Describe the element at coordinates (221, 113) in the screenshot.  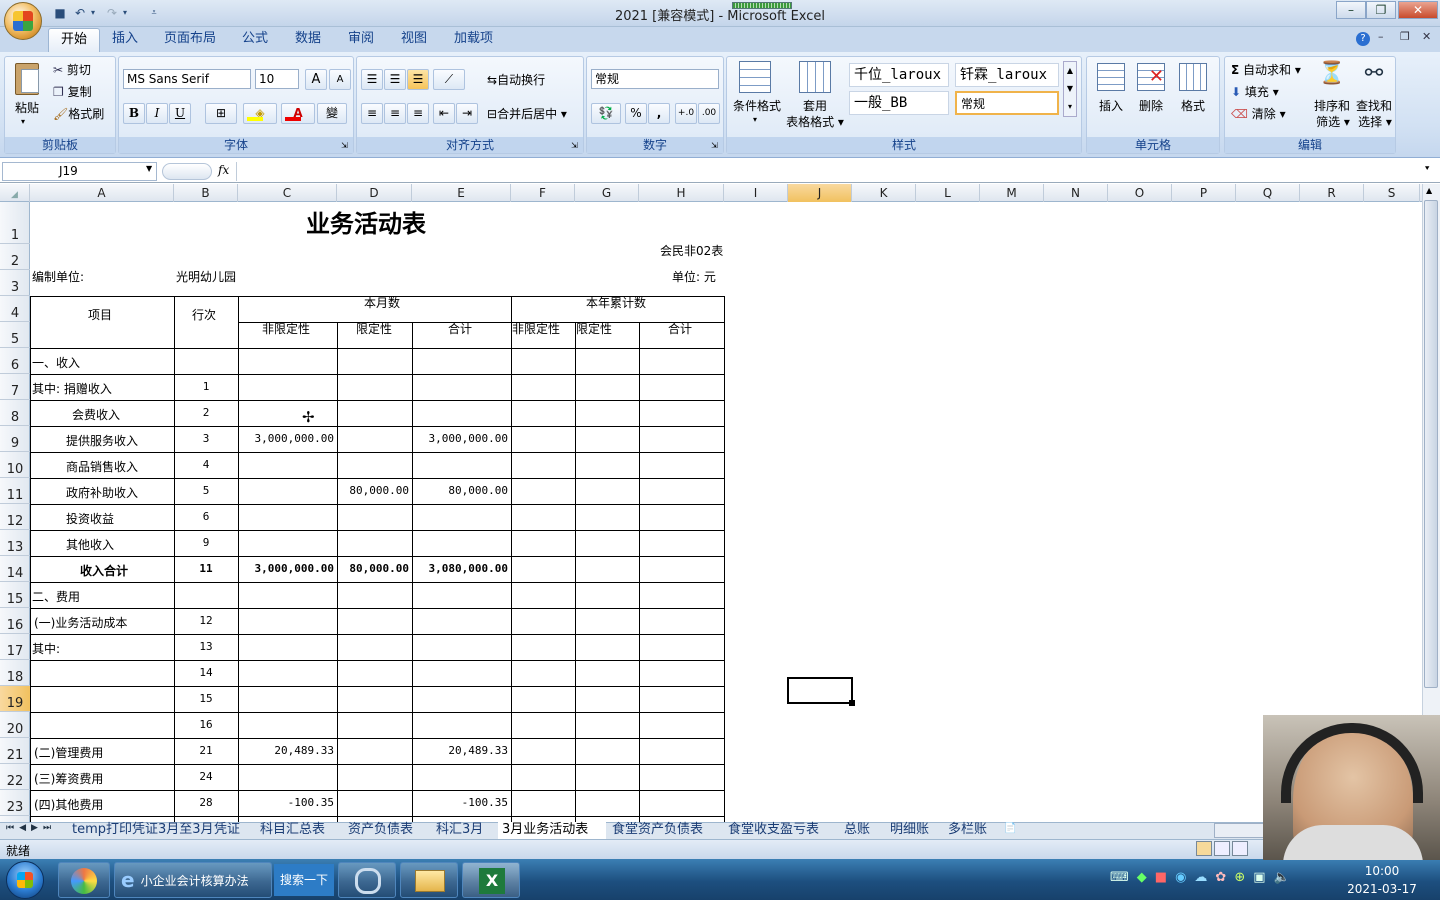
I see `borders-button: ⊞` at that location.